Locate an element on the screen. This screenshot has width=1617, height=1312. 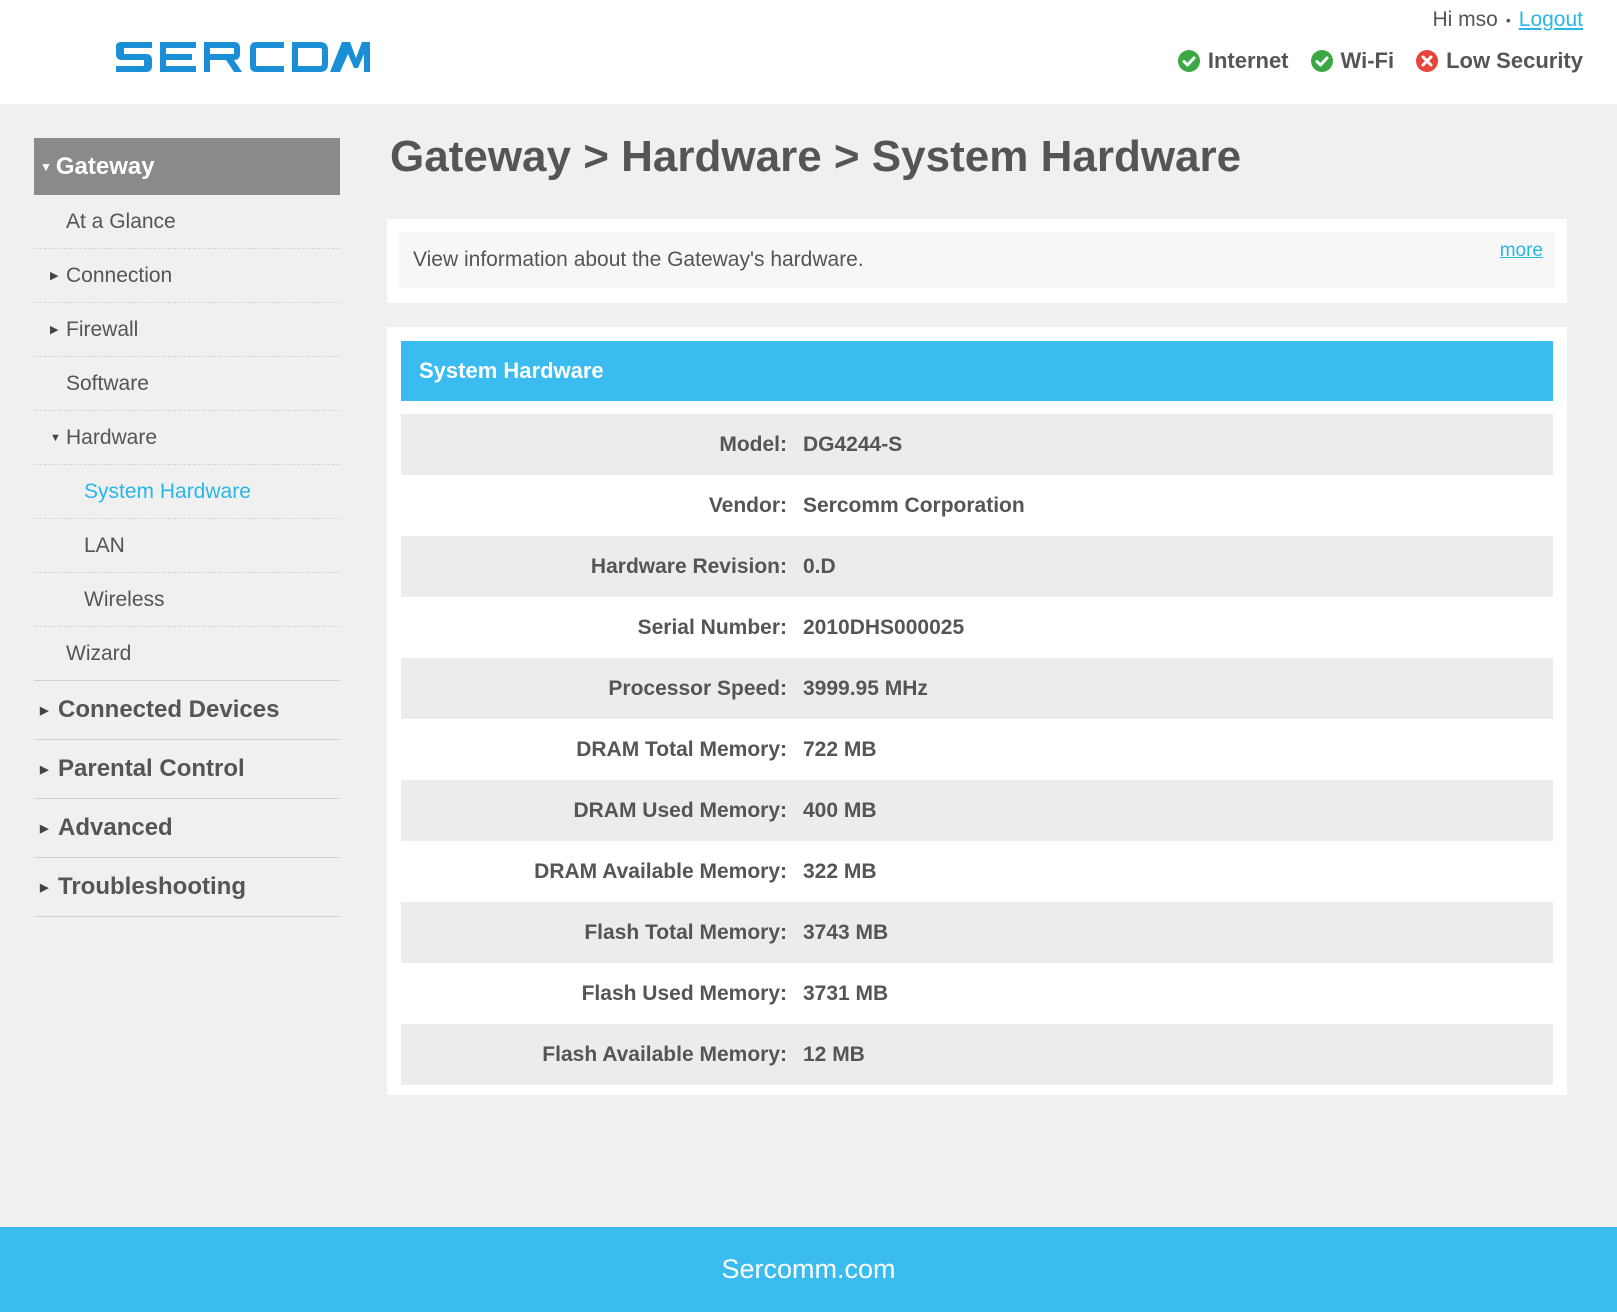
footer-link: Sercomm.com is located at coordinates (808, 1269).